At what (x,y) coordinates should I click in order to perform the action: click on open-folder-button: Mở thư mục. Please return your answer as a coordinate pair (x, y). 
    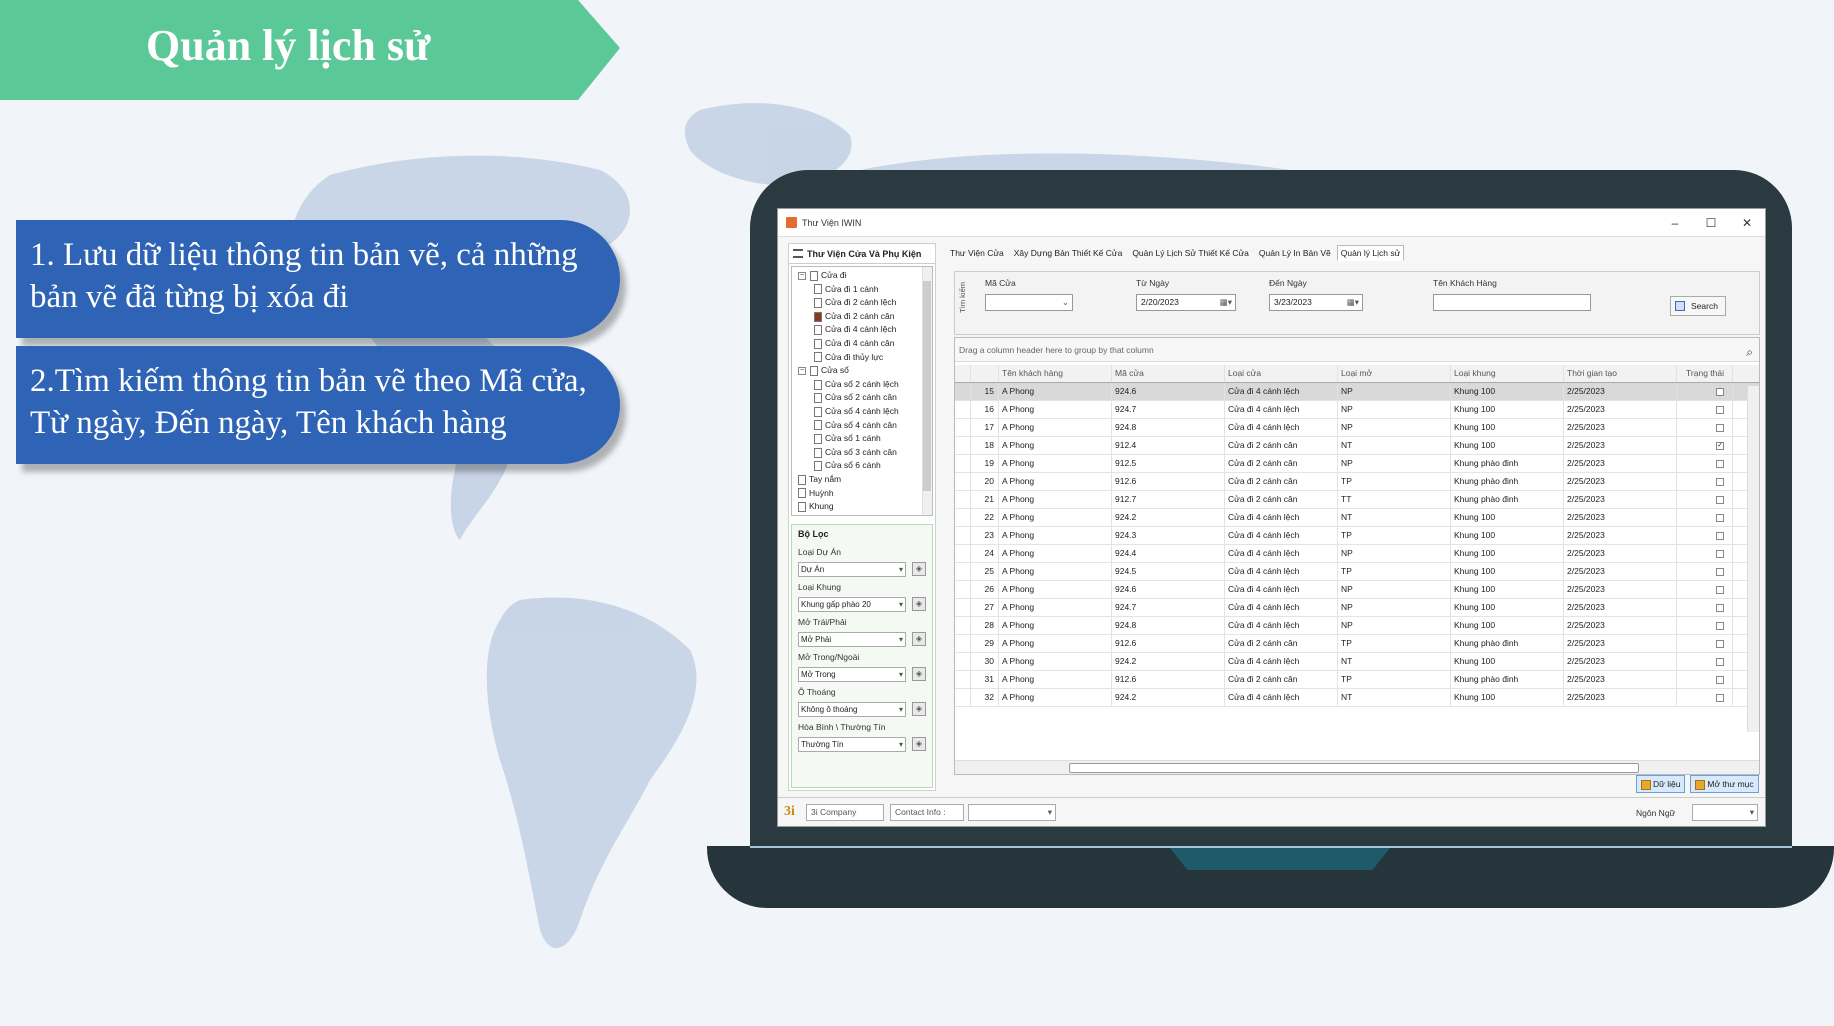
    Looking at the image, I should click on (1724, 784).